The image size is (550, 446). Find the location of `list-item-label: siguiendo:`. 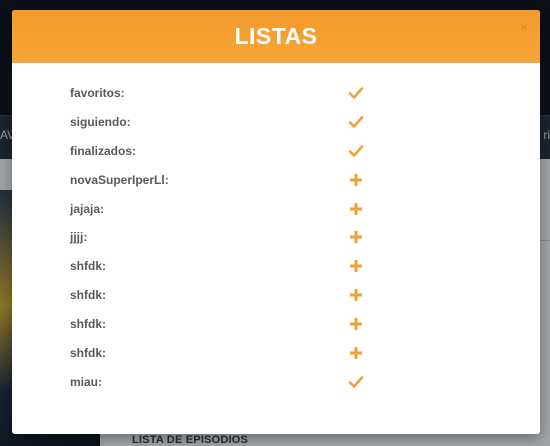

list-item-label: siguiendo: is located at coordinates (100, 121).